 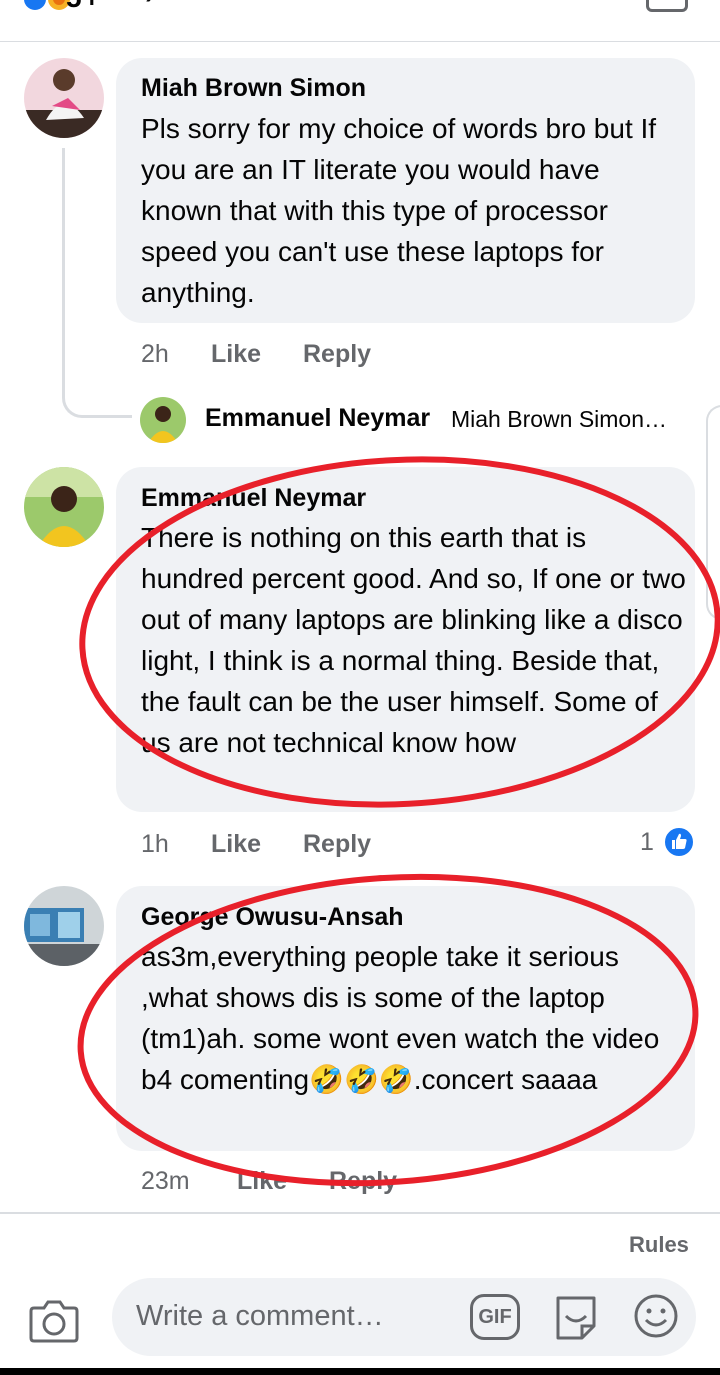 I want to click on chevron-right-icon: ›, so click(x=150, y=6).